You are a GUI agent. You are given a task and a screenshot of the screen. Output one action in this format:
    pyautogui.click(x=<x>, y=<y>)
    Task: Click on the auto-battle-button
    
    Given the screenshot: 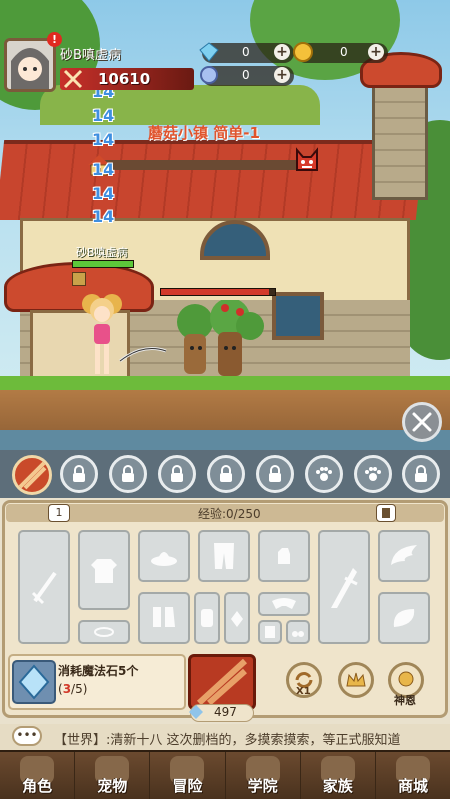 What is the action you would take?
    pyautogui.click(x=422, y=422)
    